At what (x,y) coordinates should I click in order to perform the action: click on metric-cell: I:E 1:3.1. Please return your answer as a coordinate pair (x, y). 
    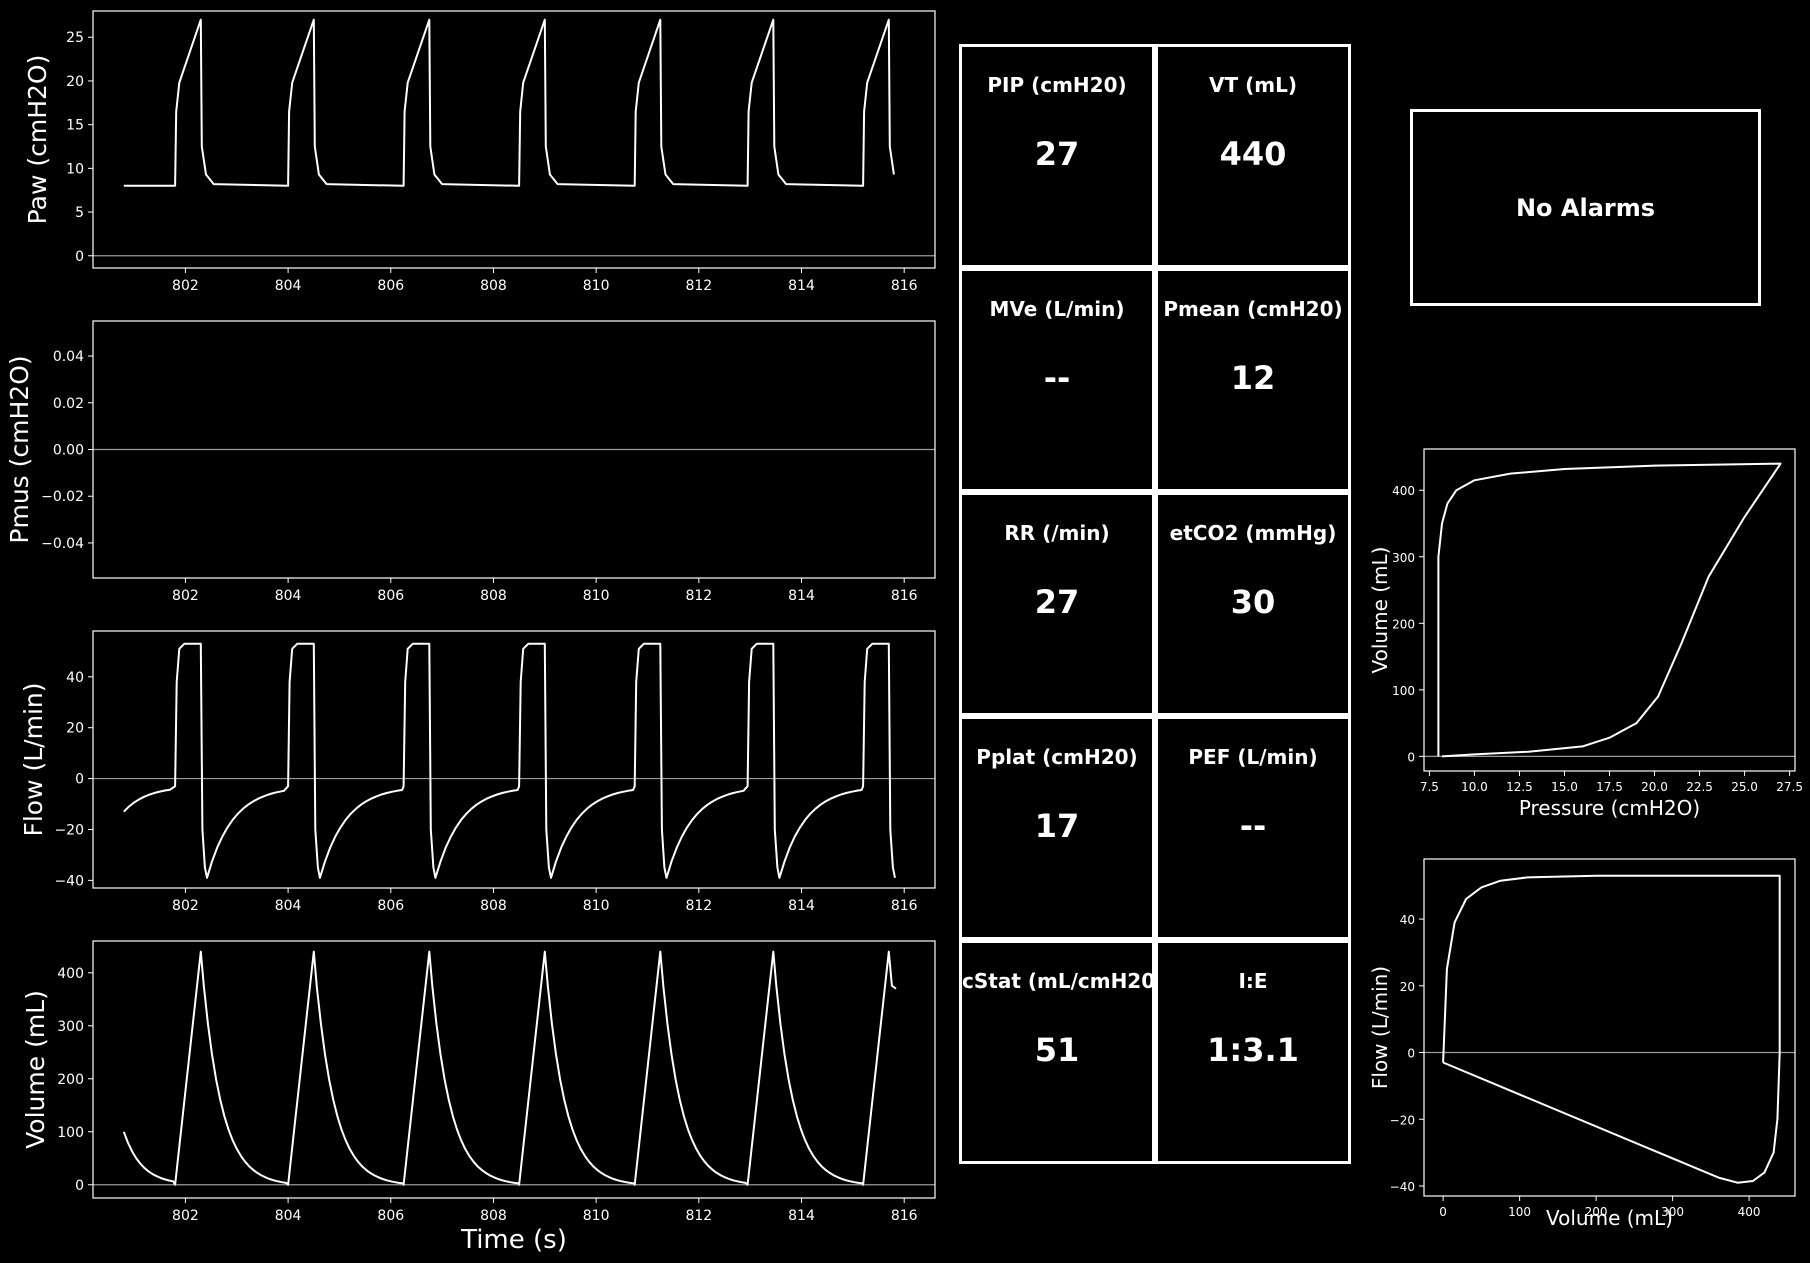
    Looking at the image, I should click on (1253, 1052).